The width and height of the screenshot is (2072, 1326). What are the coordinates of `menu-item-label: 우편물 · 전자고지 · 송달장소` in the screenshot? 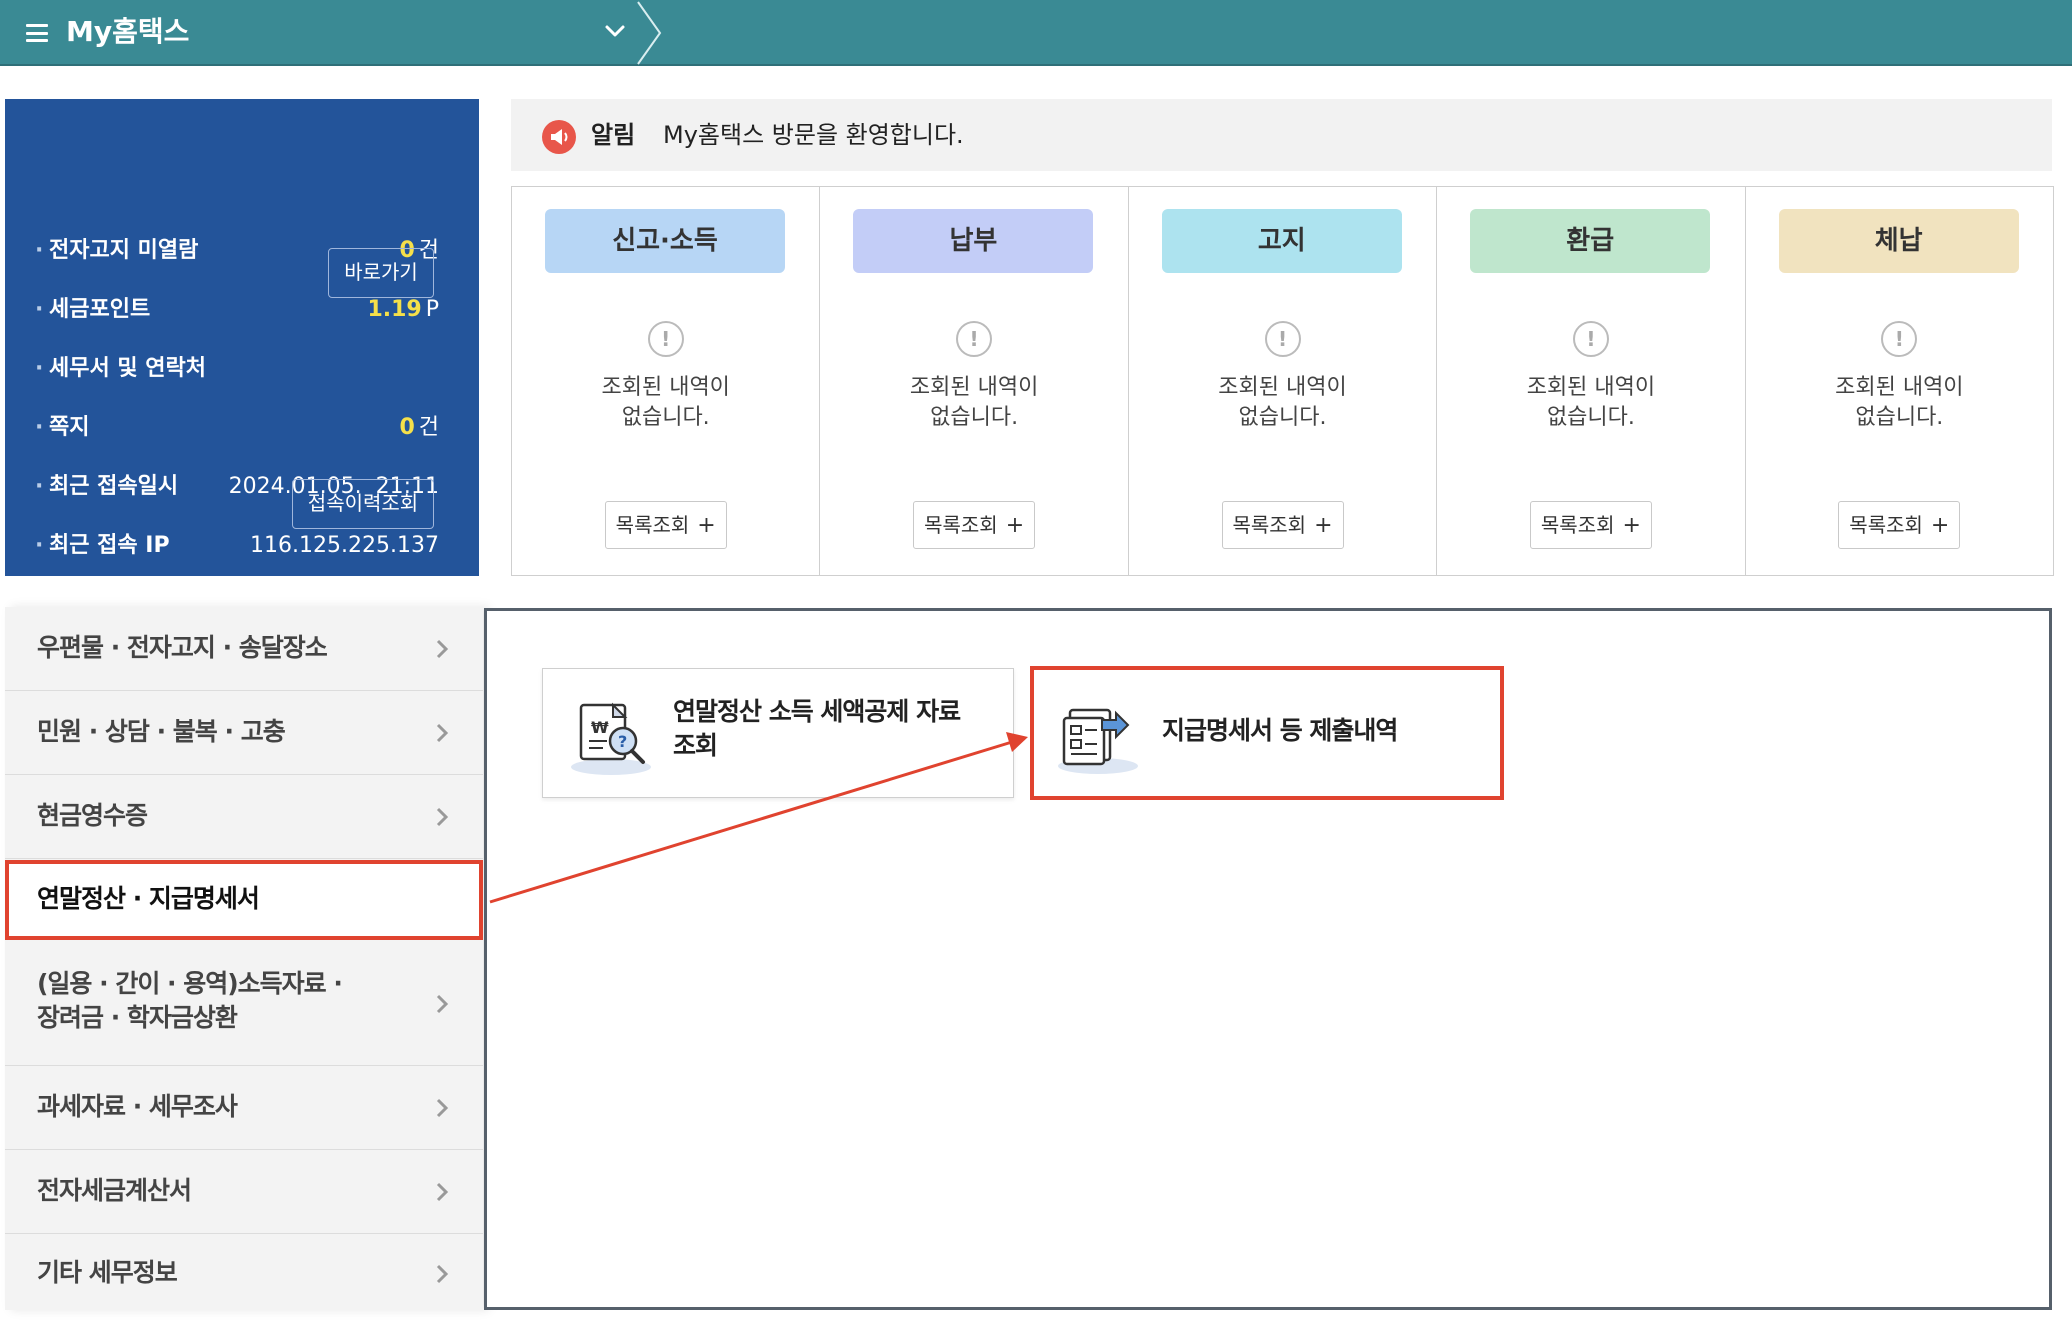 It's located at (182, 647).